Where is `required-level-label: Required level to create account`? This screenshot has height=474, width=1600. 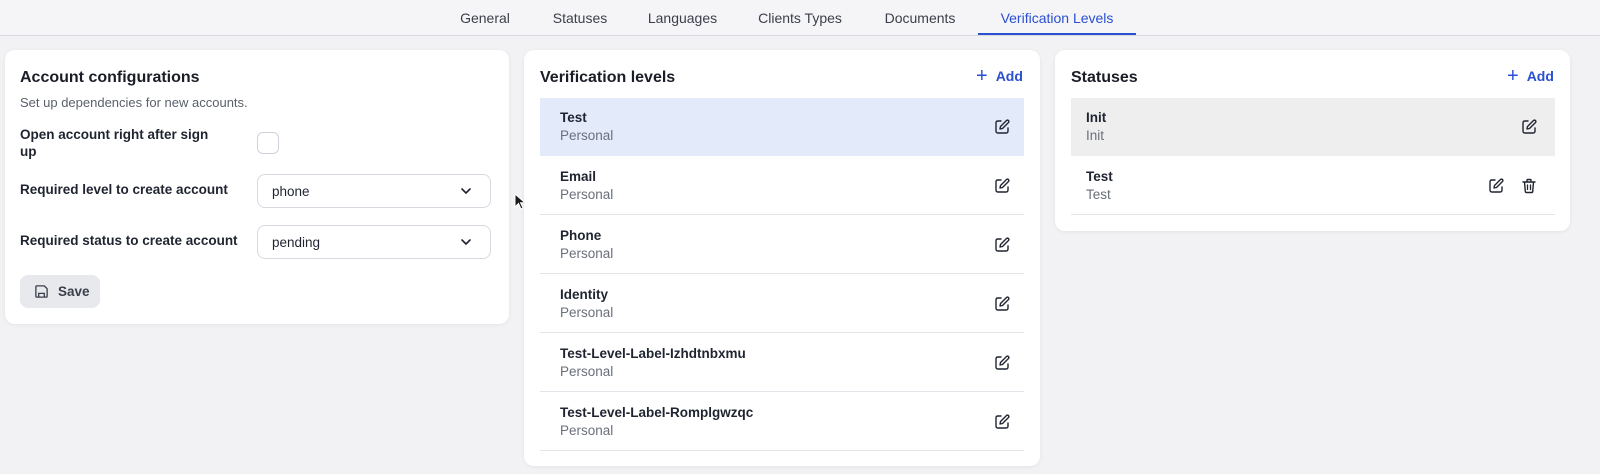
required-level-label: Required level to create account is located at coordinates (124, 189).